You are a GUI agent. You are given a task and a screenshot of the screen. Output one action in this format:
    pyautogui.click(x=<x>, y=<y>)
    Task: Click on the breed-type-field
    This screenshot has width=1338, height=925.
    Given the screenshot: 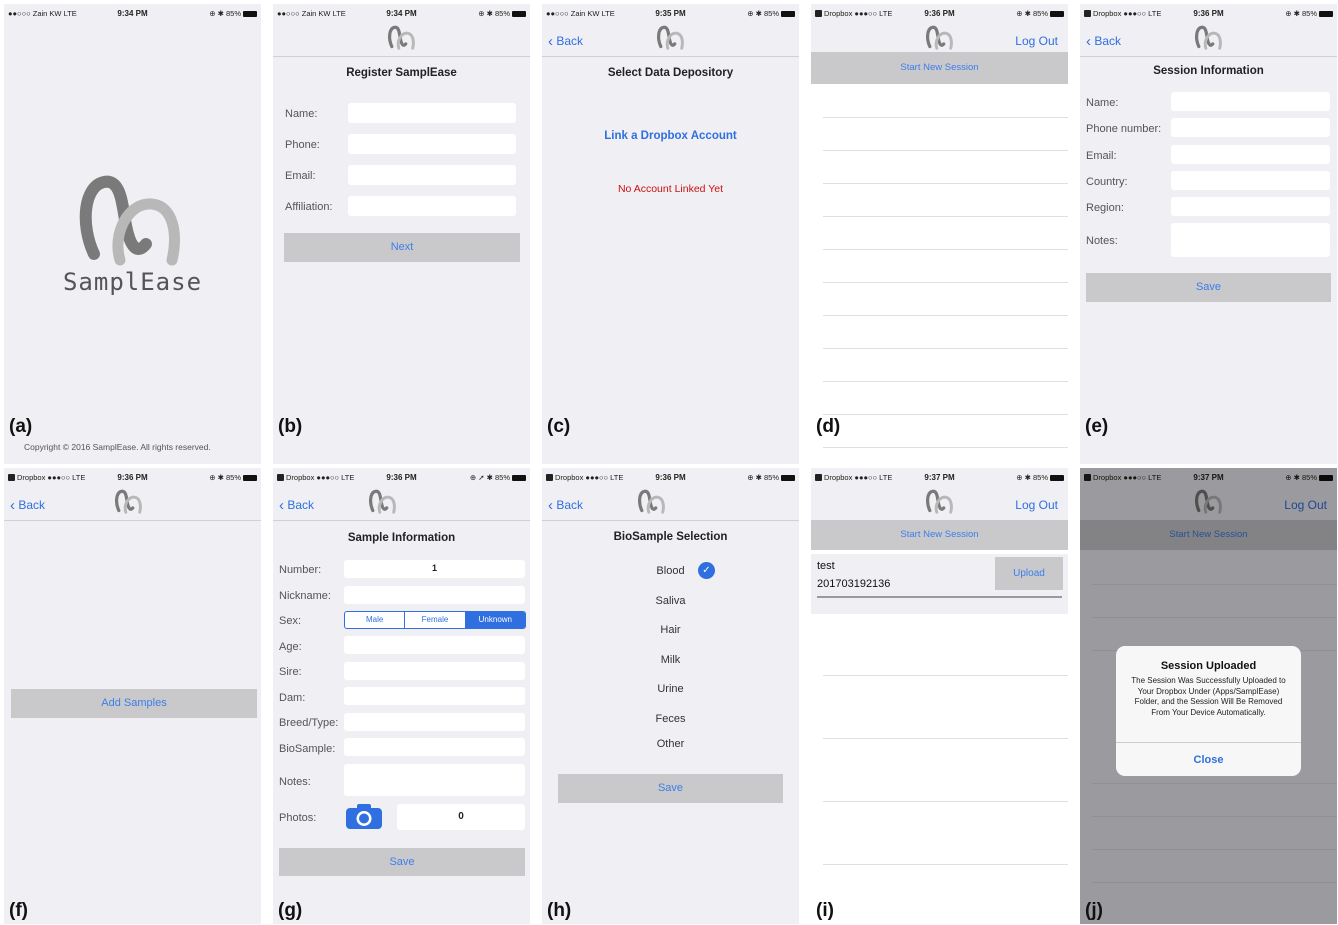 What is the action you would take?
    pyautogui.click(x=434, y=722)
    